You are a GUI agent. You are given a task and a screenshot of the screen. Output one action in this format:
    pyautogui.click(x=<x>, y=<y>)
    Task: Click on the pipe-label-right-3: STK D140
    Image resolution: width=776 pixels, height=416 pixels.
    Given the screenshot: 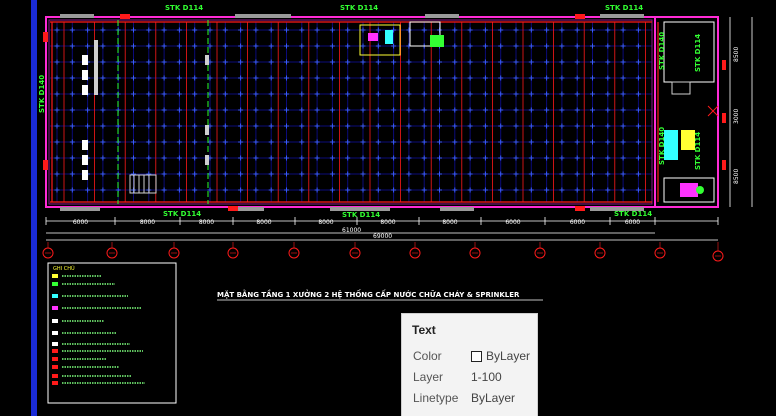 What is the action you would take?
    pyautogui.click(x=662, y=146)
    